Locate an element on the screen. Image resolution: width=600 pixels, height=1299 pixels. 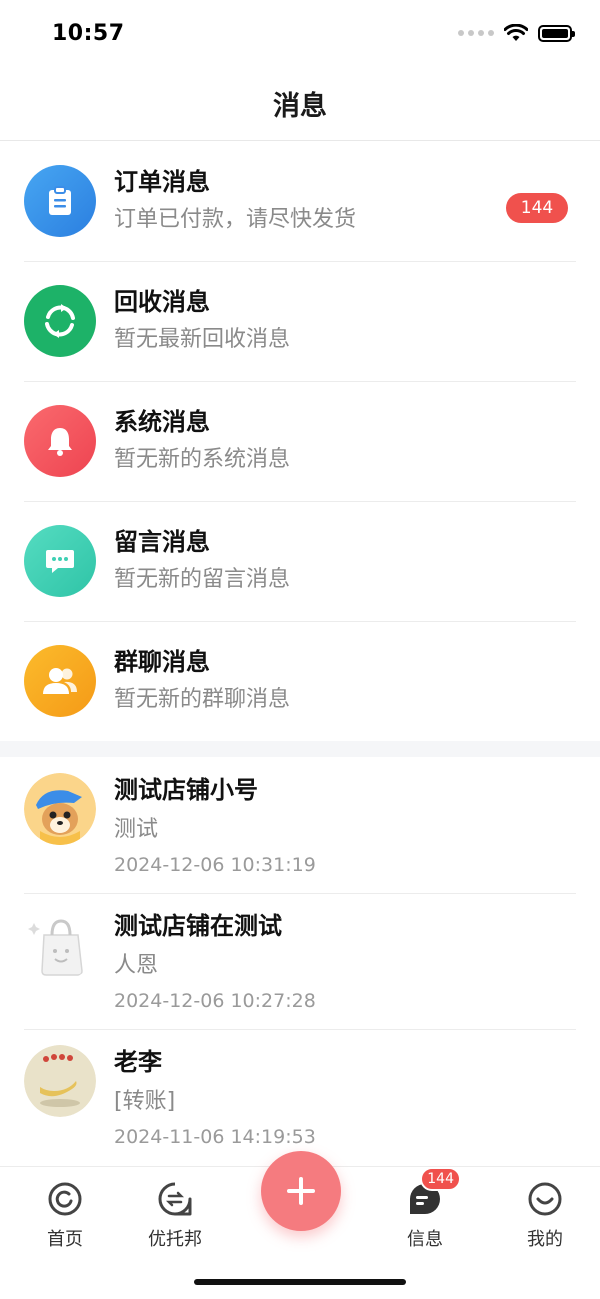
list-item-recycle-messages: 回收消息 暂无最新回收消息 is located at coordinates (300, 321).